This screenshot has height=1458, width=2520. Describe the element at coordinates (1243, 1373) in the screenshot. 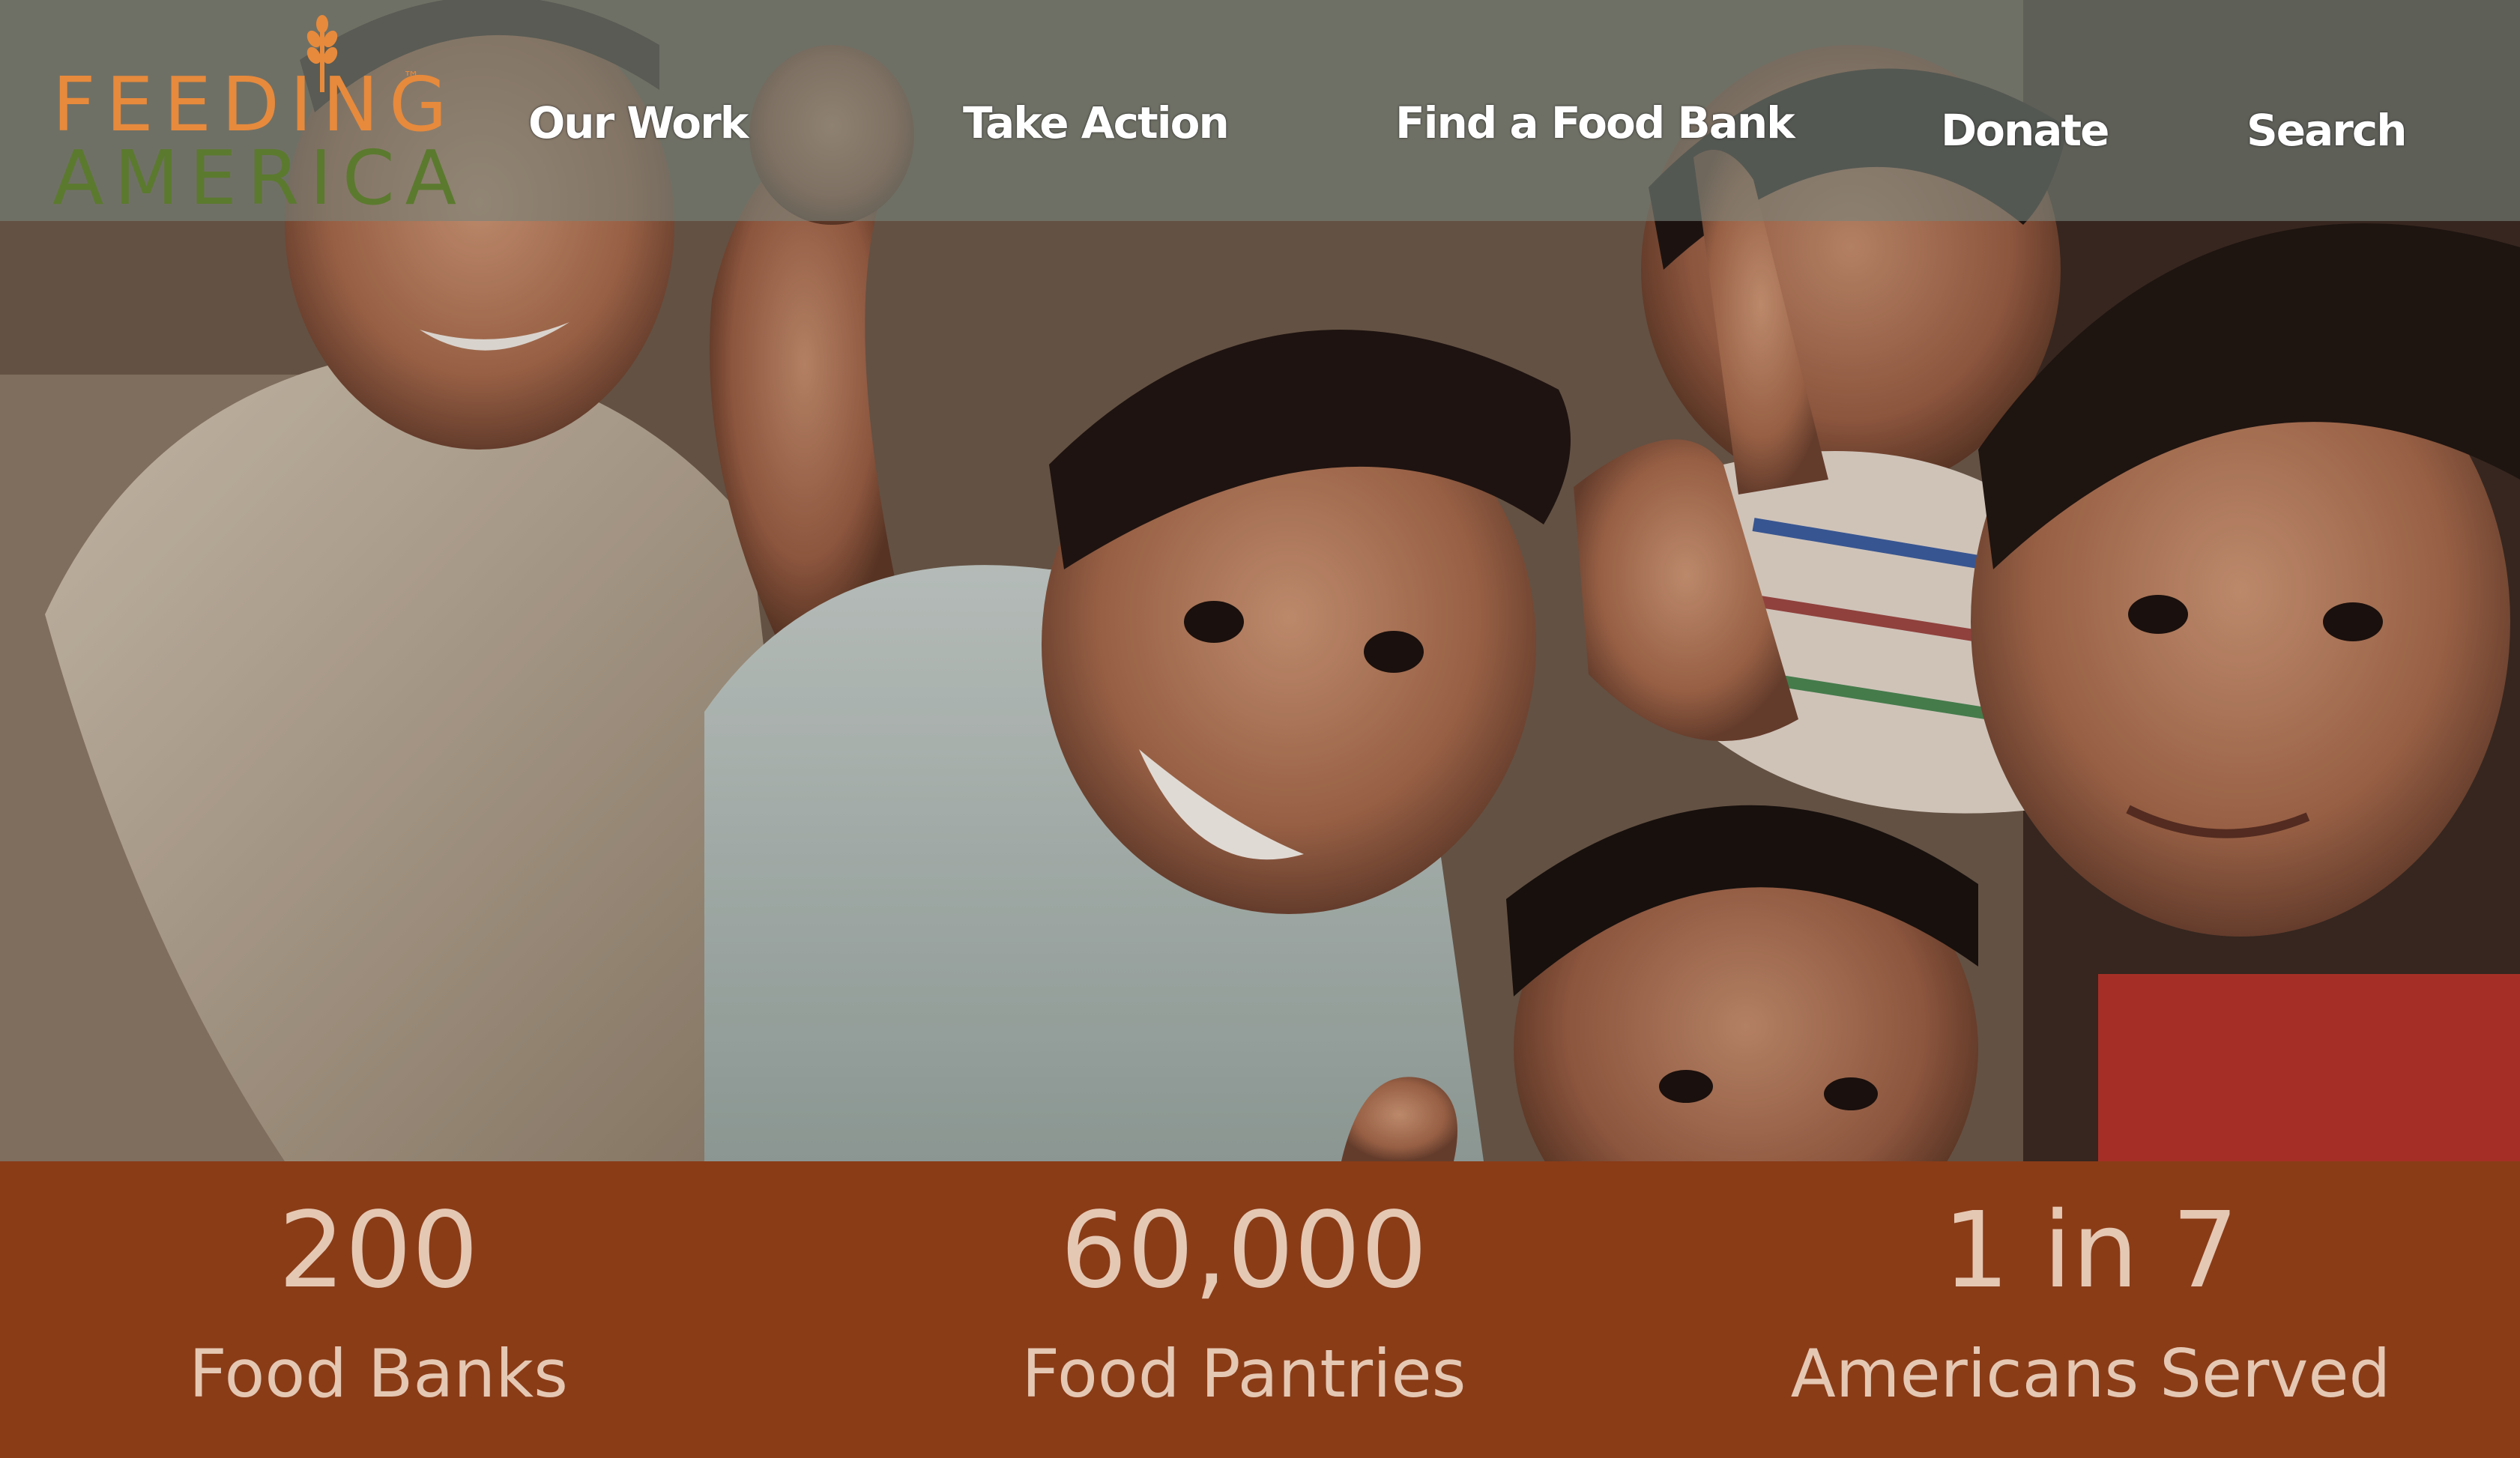

I see `stat-label: Food Pantries` at that location.